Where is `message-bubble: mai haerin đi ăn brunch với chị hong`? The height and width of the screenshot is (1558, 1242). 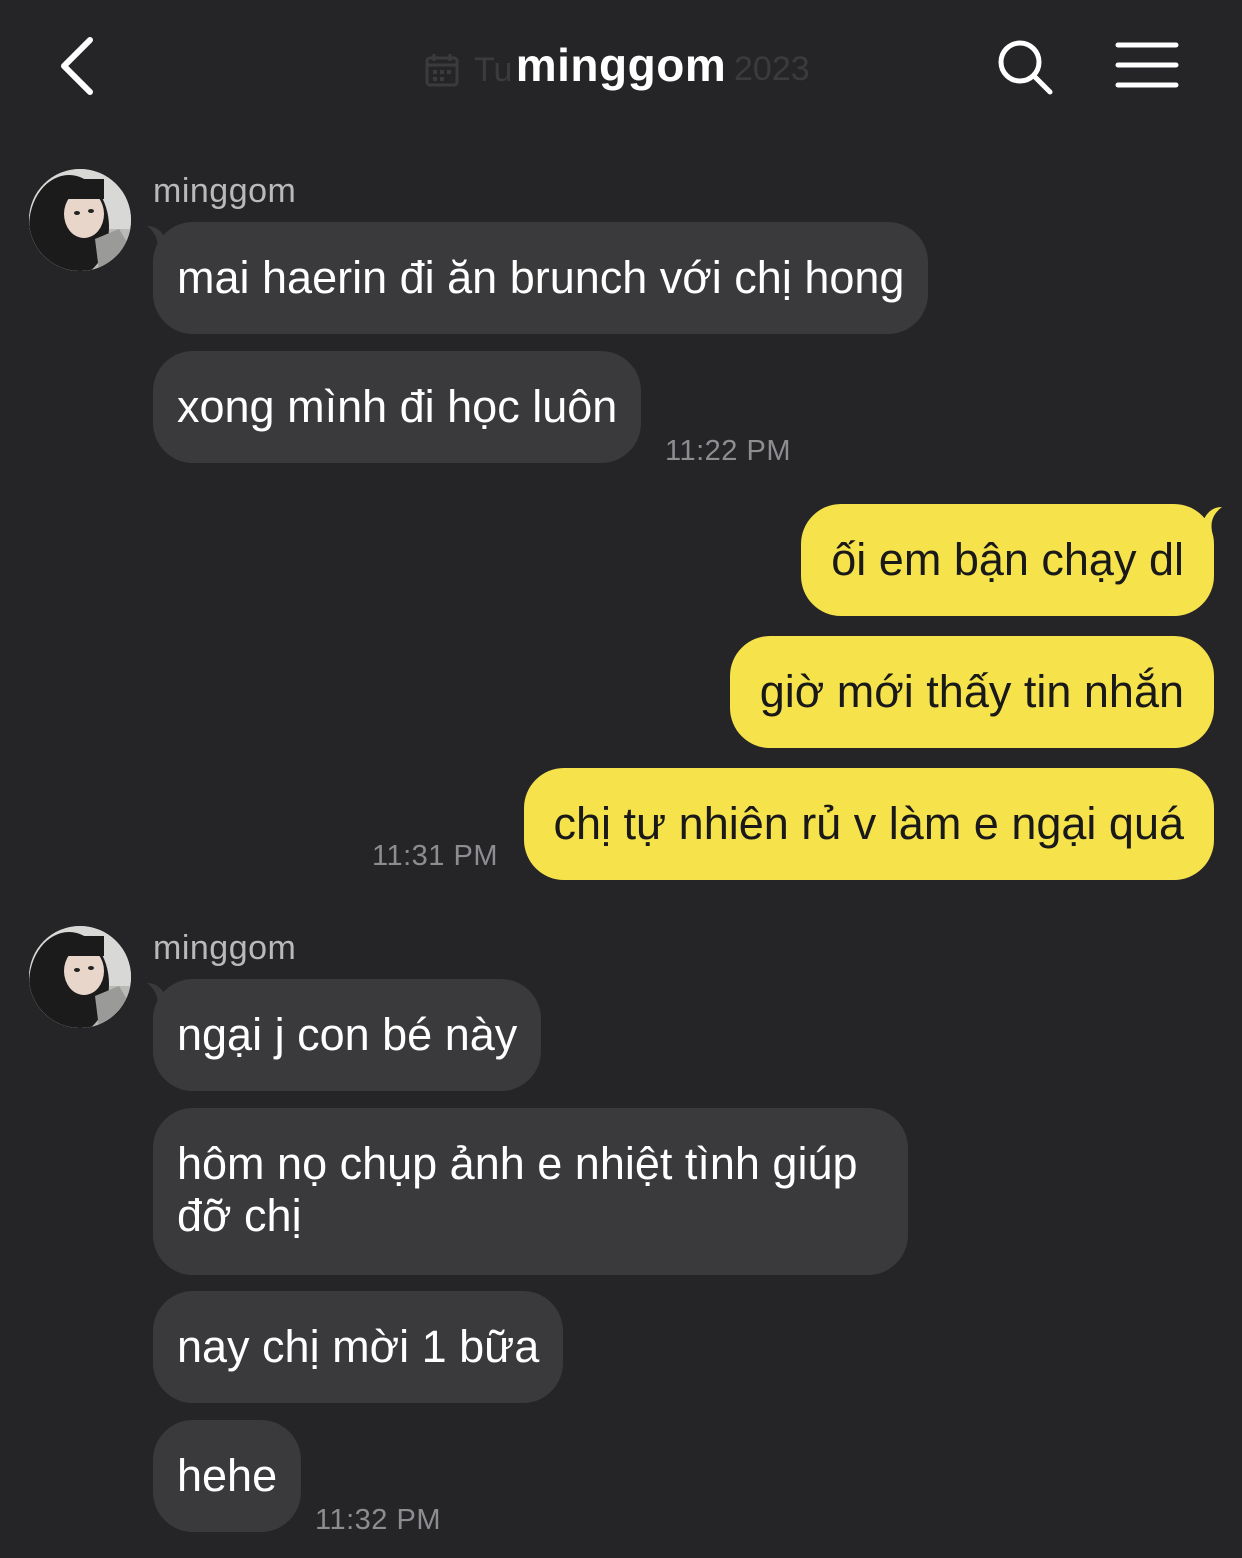 message-bubble: mai haerin đi ăn brunch với chị hong is located at coordinates (541, 278).